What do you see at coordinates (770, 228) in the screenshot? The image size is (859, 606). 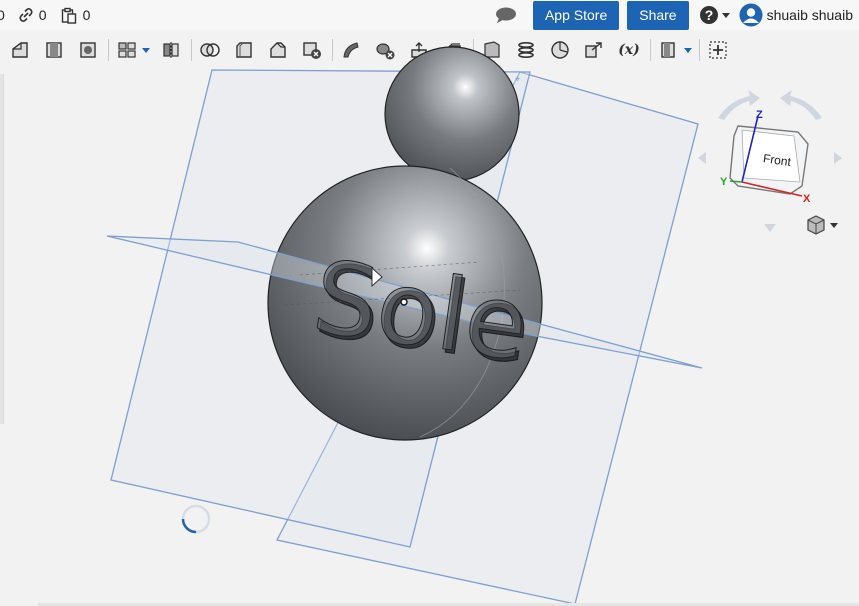 I see `pan-down-arrow-icon` at bounding box center [770, 228].